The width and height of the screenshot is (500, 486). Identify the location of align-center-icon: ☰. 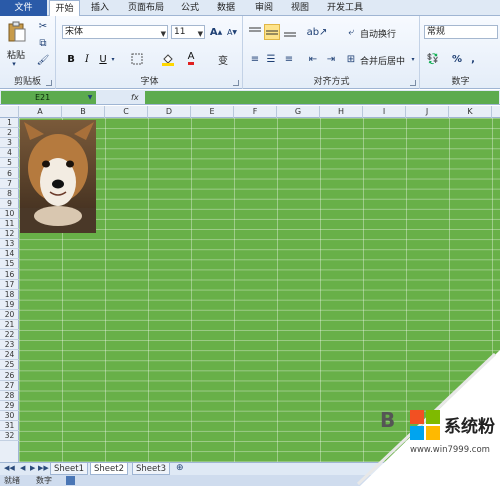
(271, 59).